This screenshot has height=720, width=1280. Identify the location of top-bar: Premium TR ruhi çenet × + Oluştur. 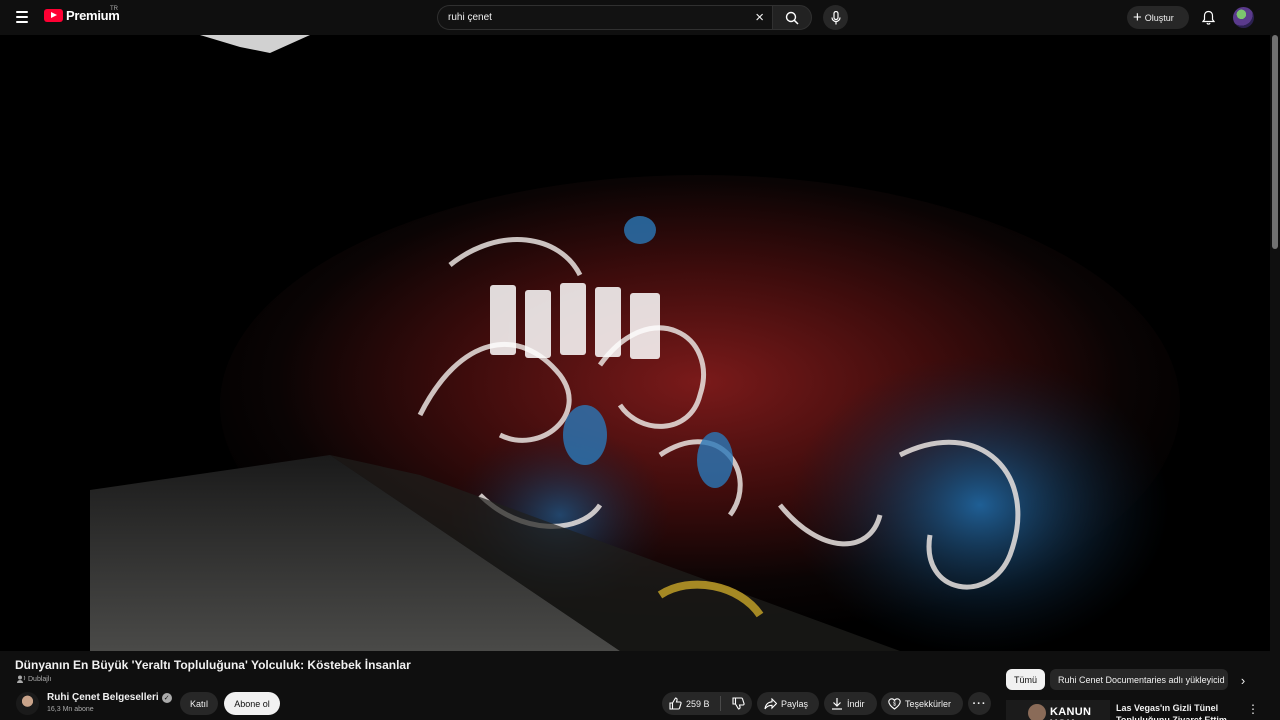
(640, 17).